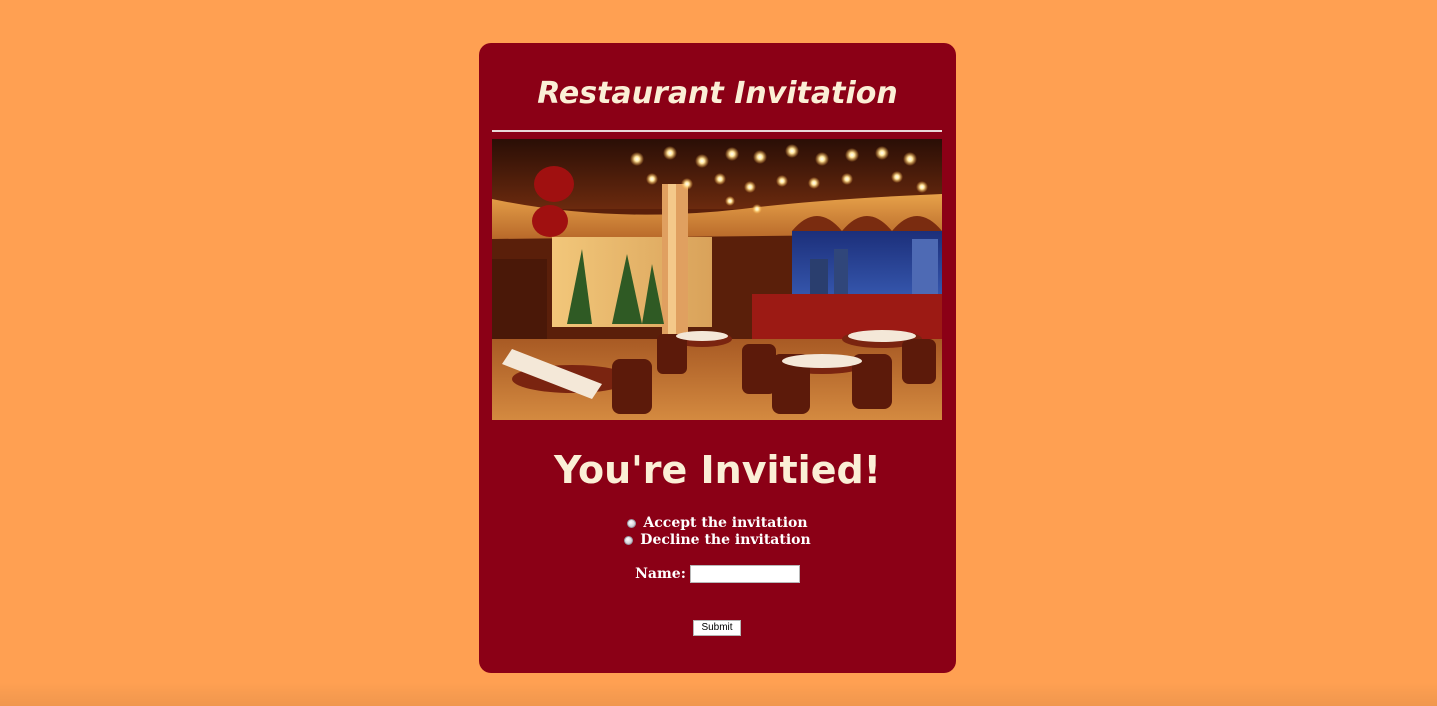 Image resolution: width=1437 pixels, height=706 pixels. Describe the element at coordinates (717, 93) in the screenshot. I see `page-title: Restaurant Invitation` at that location.